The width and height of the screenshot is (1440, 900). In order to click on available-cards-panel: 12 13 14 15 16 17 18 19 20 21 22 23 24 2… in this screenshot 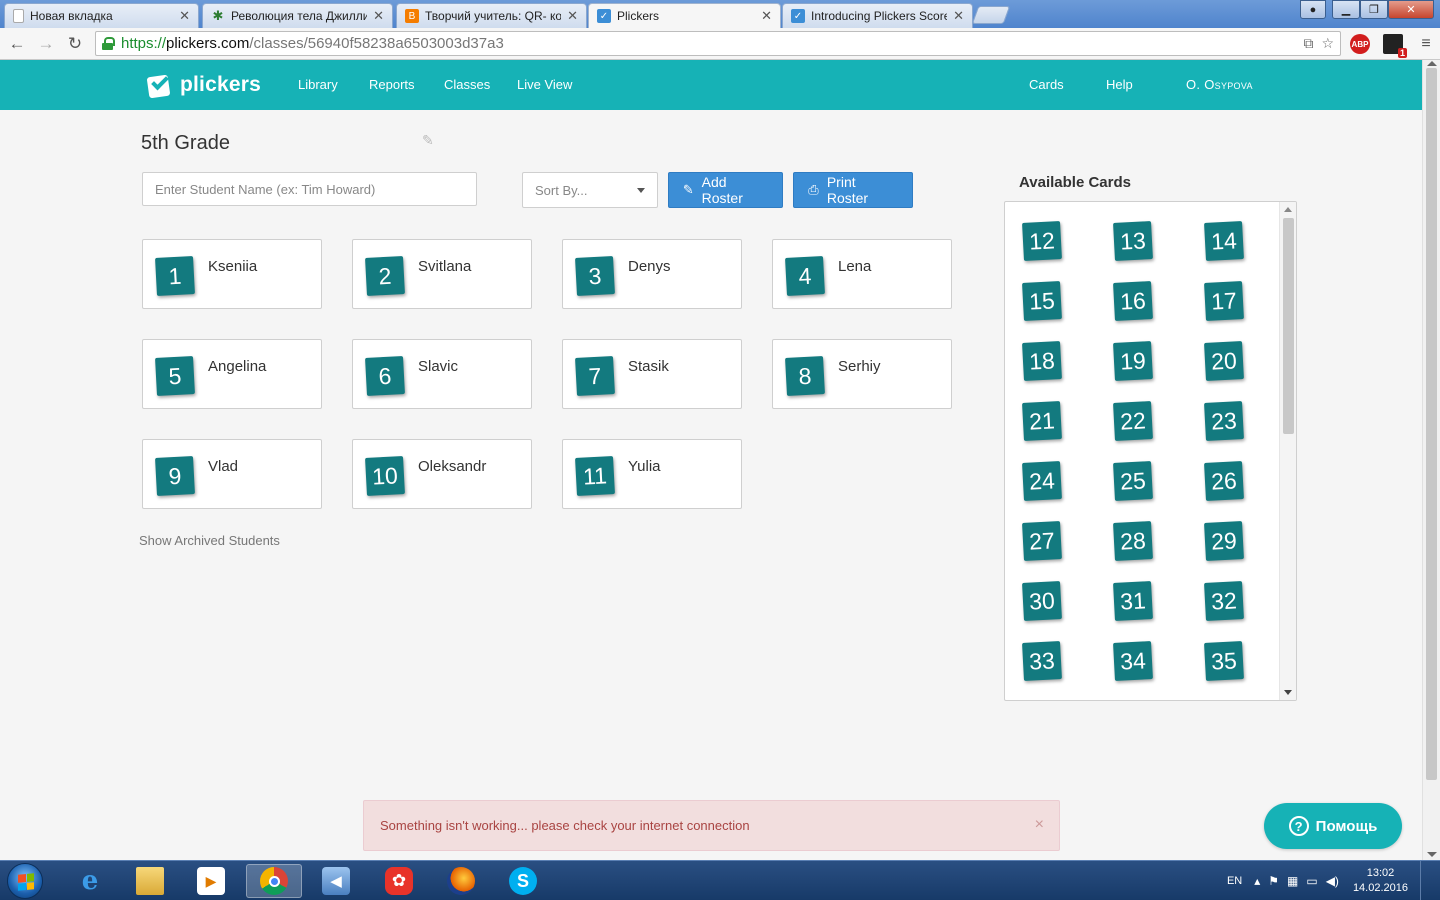, I will do `click(1150, 451)`.